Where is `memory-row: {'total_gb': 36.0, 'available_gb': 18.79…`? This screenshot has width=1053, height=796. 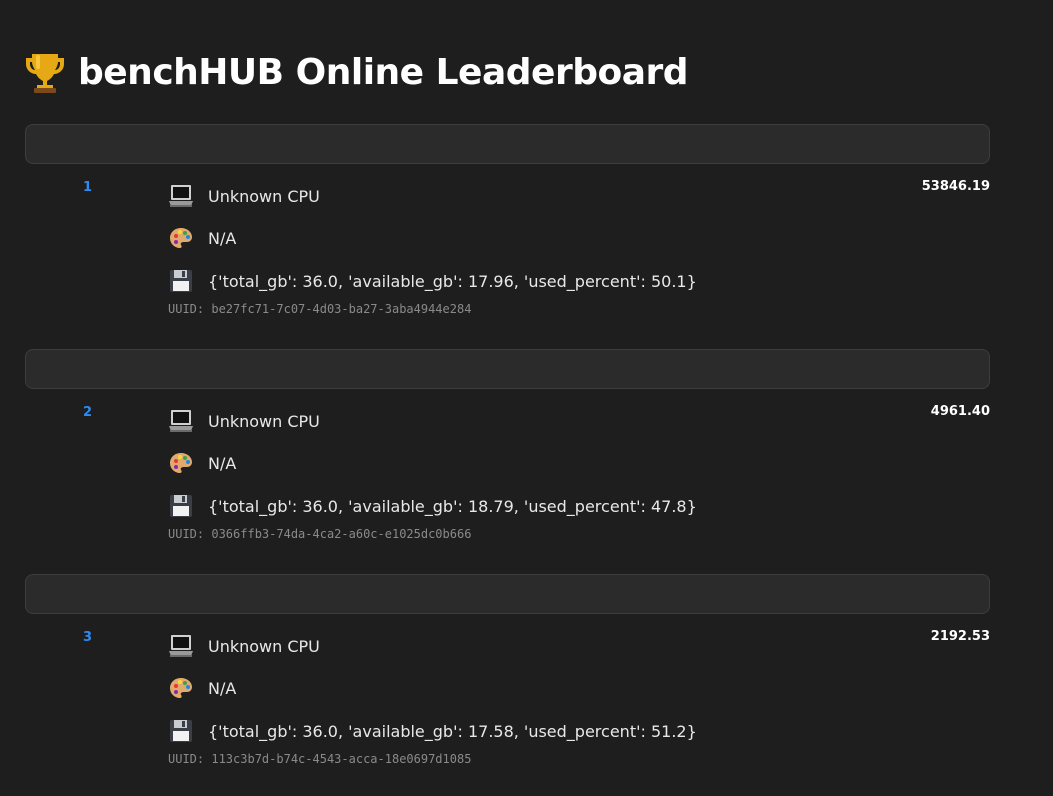 memory-row: {'total_gb': 36.0, 'available_gb': 18.79… is located at coordinates (432, 506).